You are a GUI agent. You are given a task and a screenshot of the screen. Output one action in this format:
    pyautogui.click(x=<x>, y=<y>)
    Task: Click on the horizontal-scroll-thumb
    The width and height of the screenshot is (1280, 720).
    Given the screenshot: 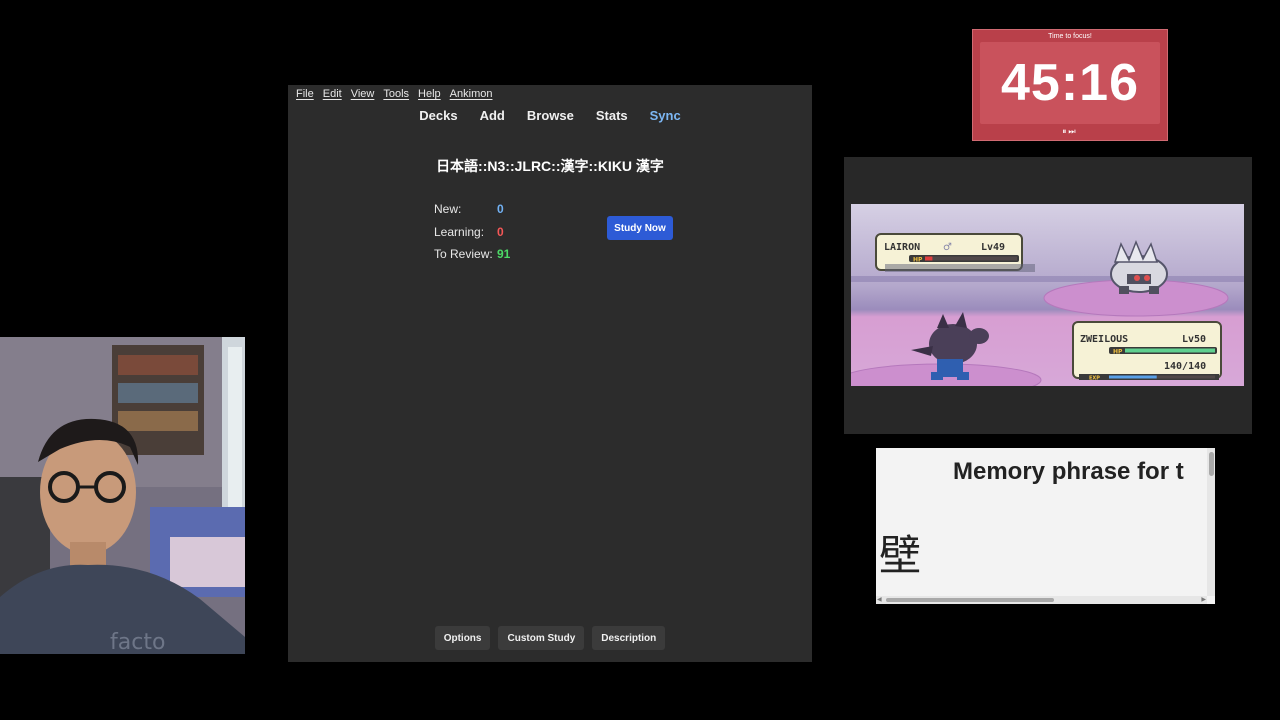 What is the action you would take?
    pyautogui.click(x=970, y=600)
    